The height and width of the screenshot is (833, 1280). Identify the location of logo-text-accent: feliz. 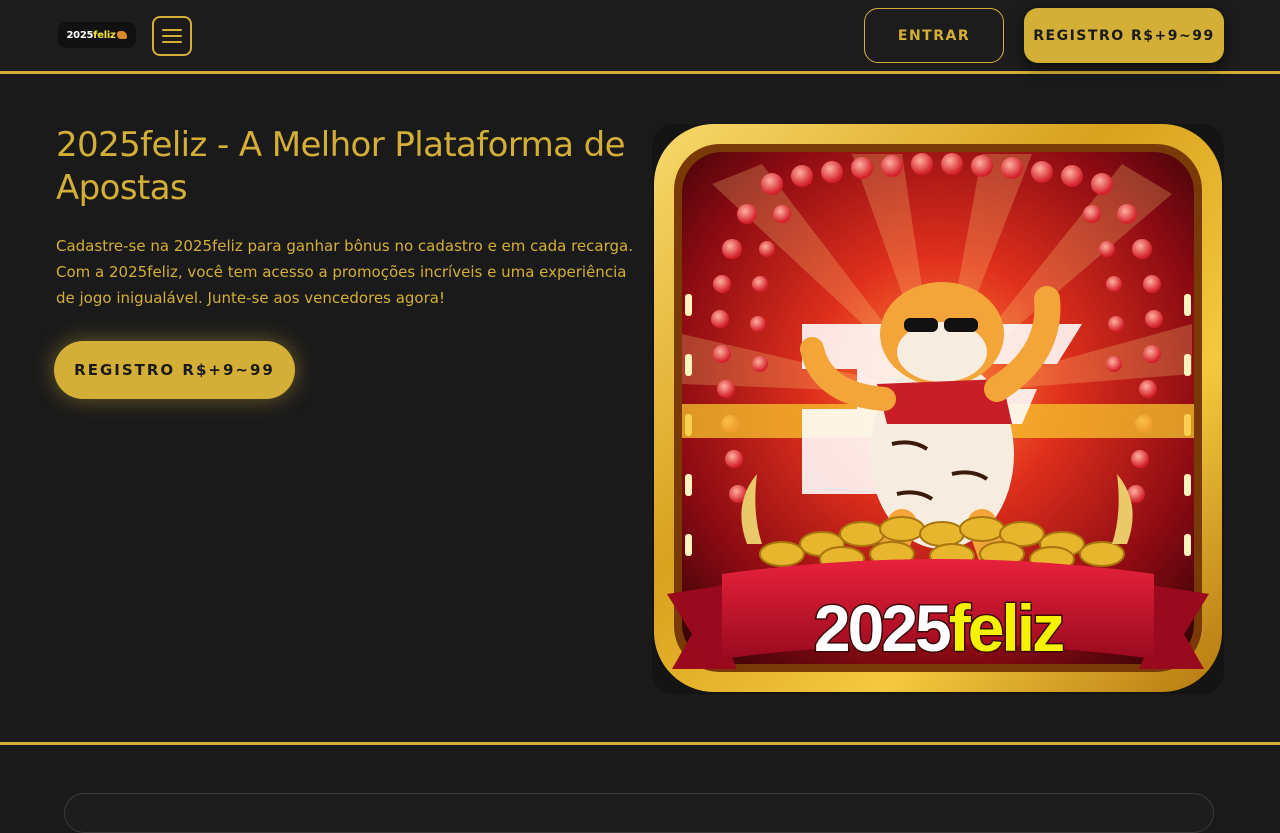
(104, 35).